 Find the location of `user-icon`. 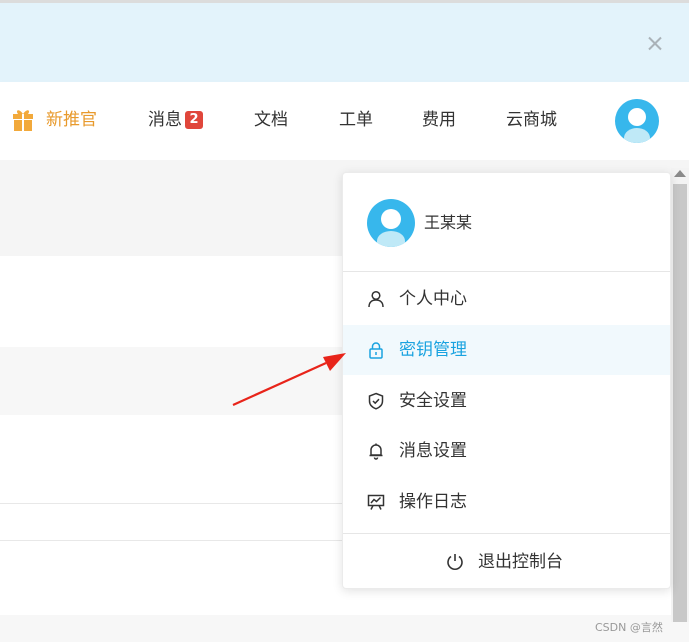

user-icon is located at coordinates (376, 299).